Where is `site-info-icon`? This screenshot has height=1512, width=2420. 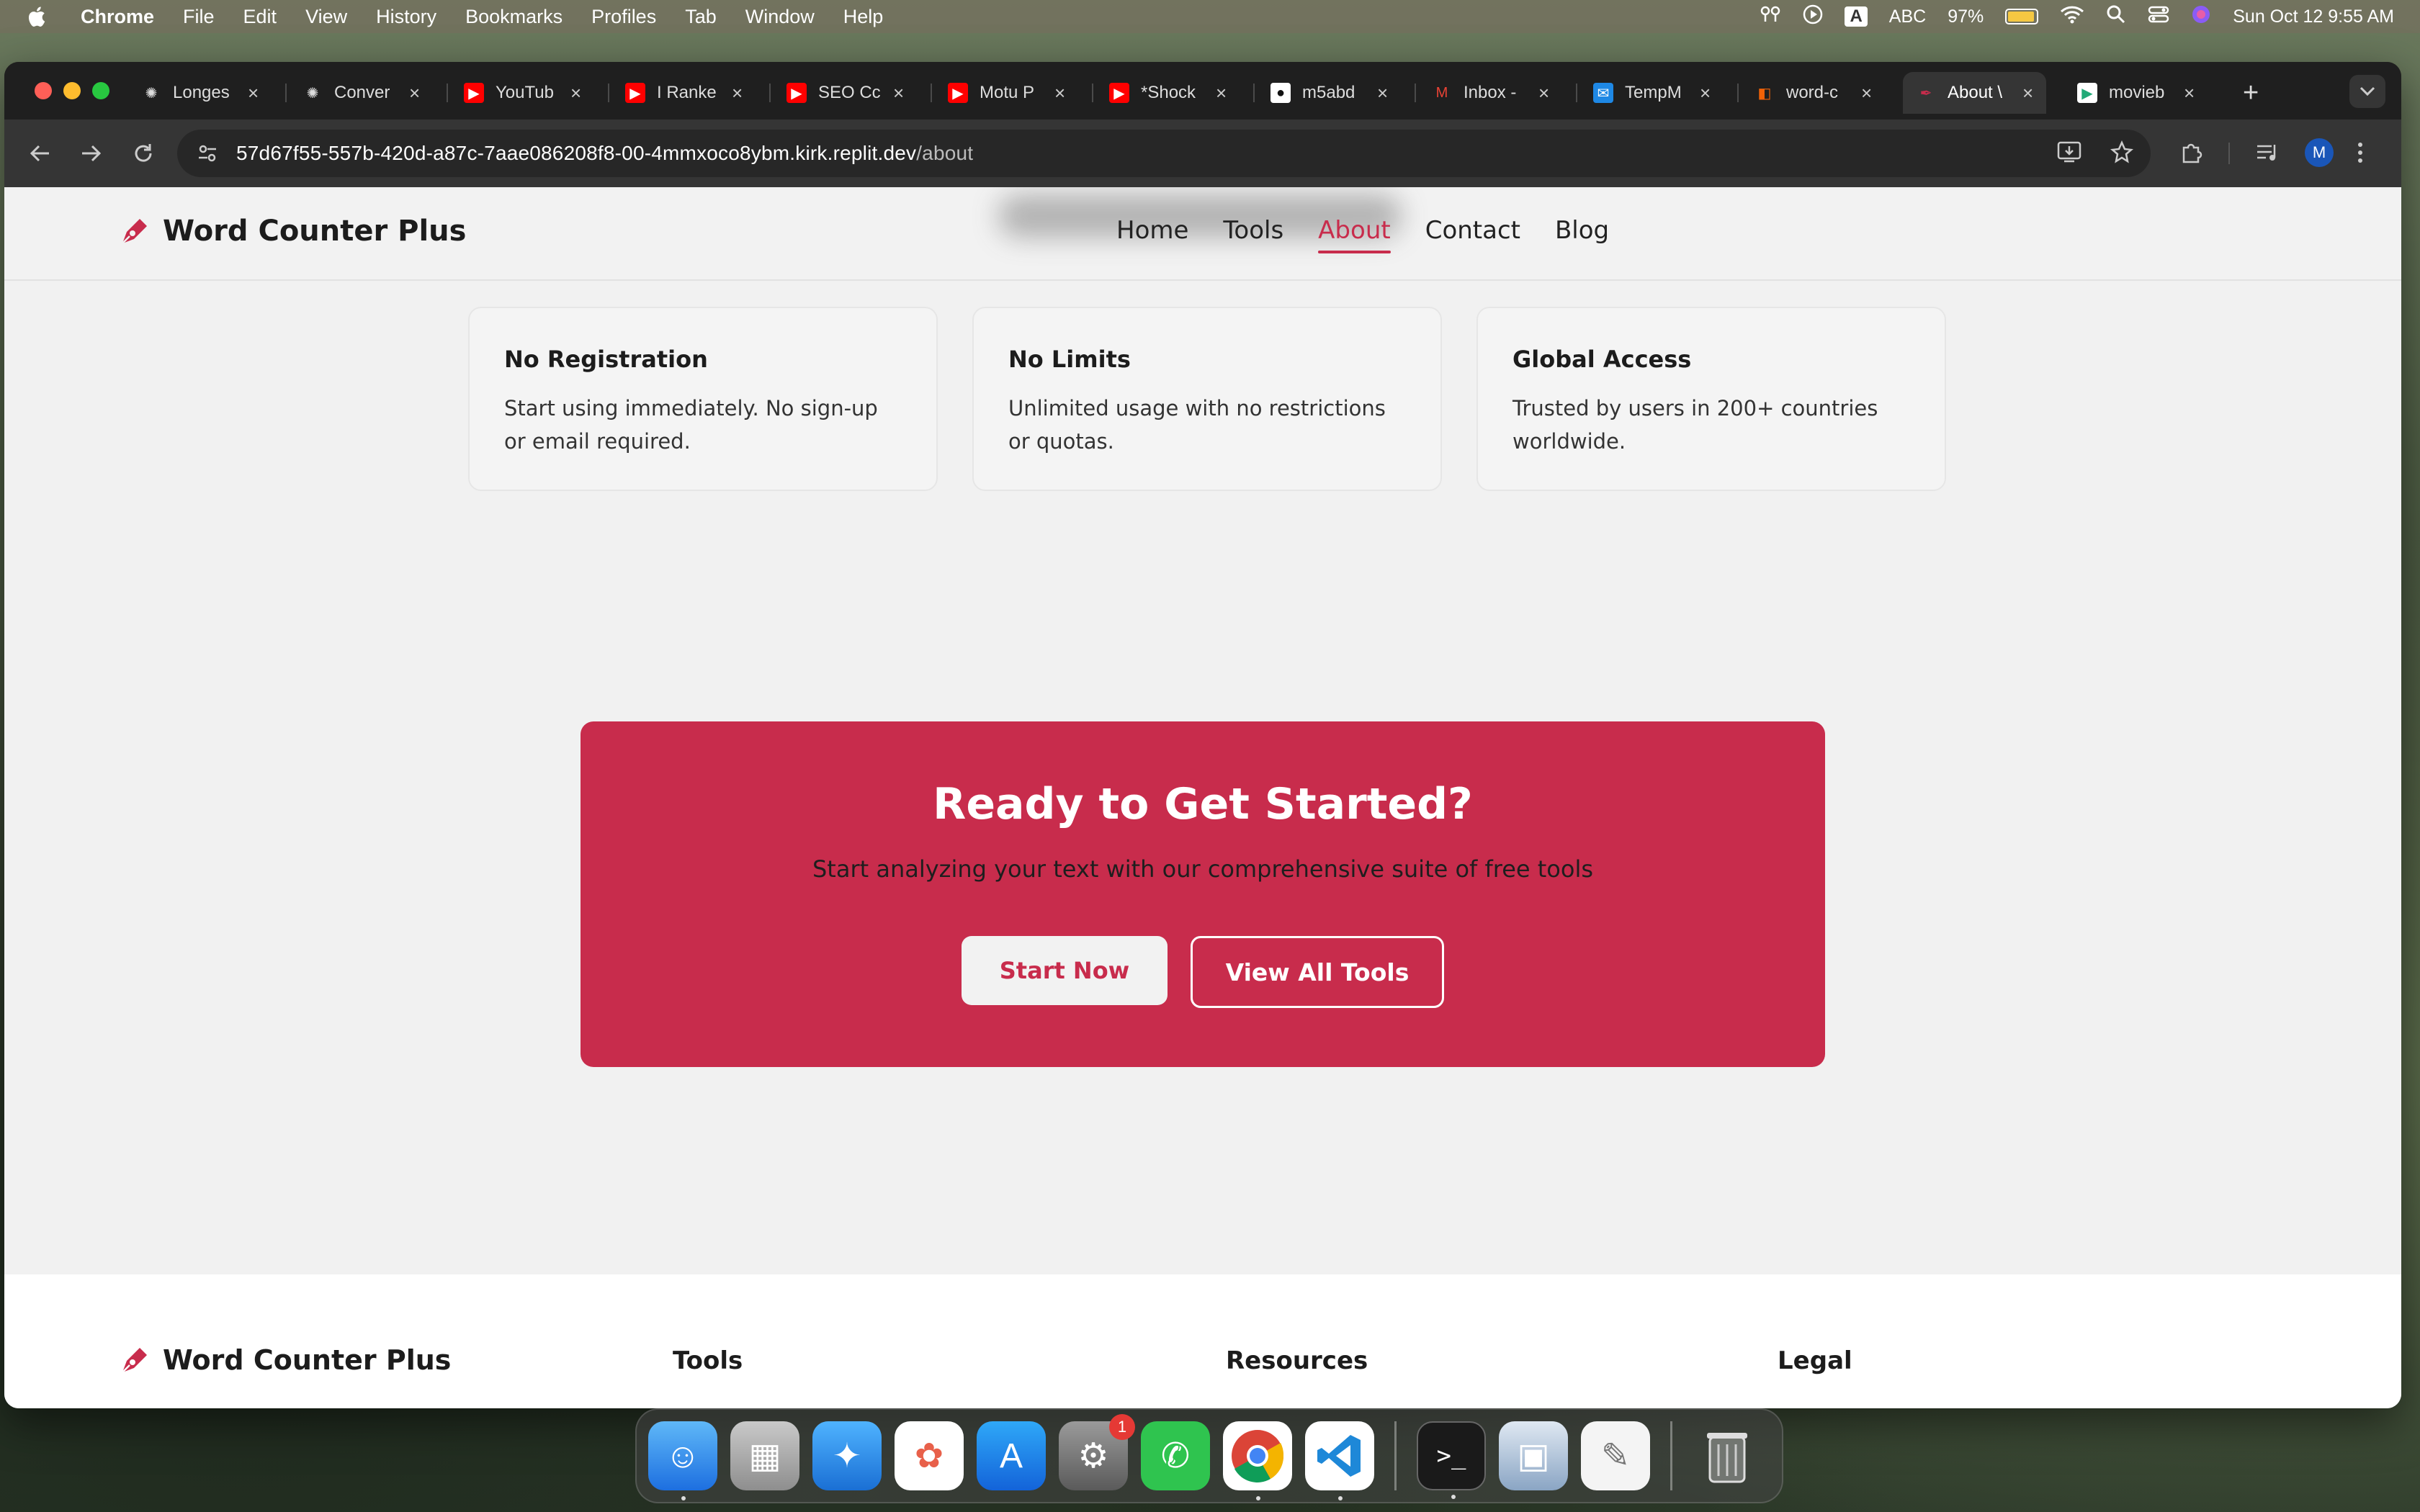
site-info-icon is located at coordinates (207, 153).